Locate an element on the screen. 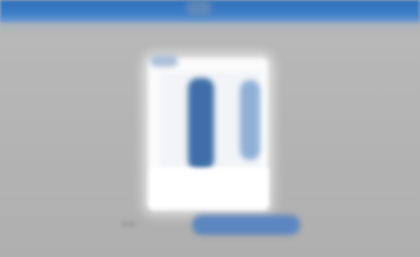 This screenshot has width=420, height=257. column-bar-light is located at coordinates (250, 120).